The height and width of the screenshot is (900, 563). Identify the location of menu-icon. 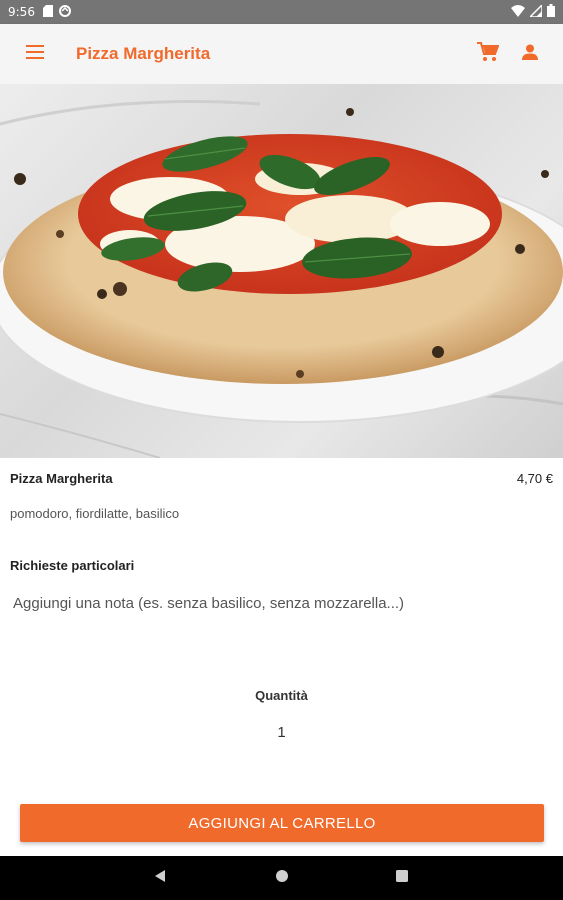
(35, 54).